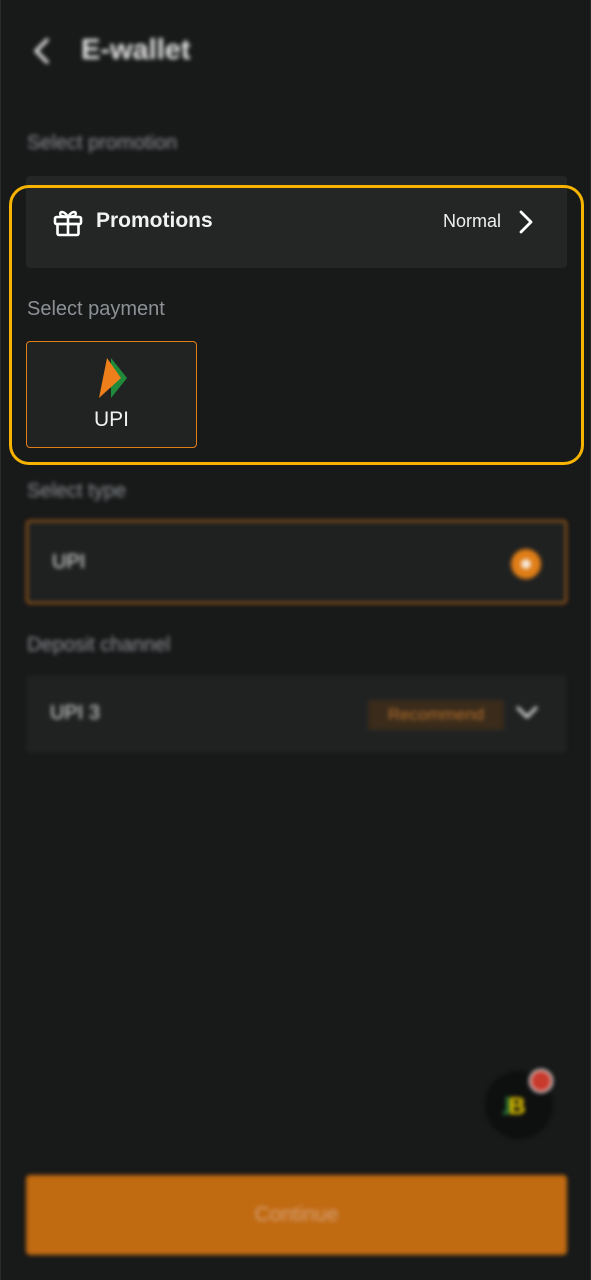 The image size is (591, 1280). What do you see at coordinates (76, 491) in the screenshot?
I see `select-type-label: Select type` at bounding box center [76, 491].